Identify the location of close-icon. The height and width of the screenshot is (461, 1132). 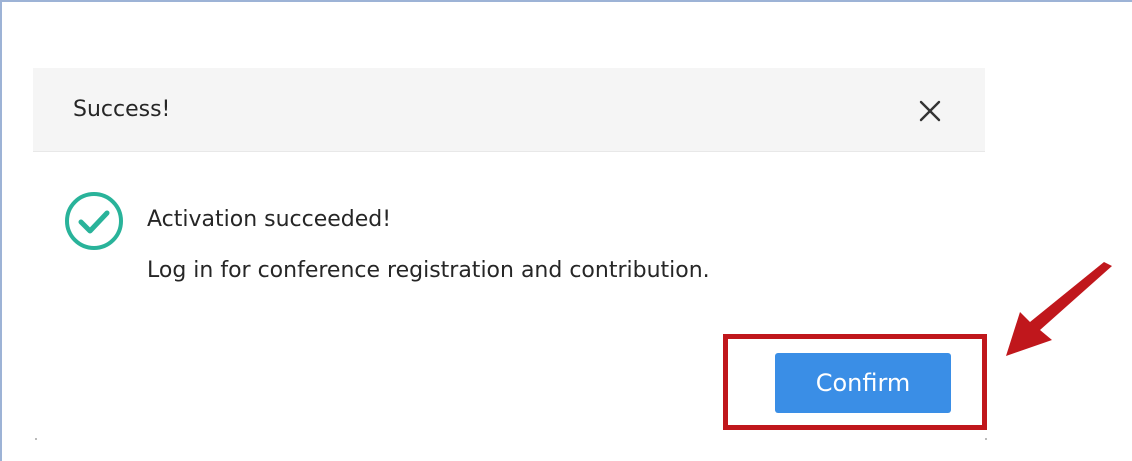
(930, 111).